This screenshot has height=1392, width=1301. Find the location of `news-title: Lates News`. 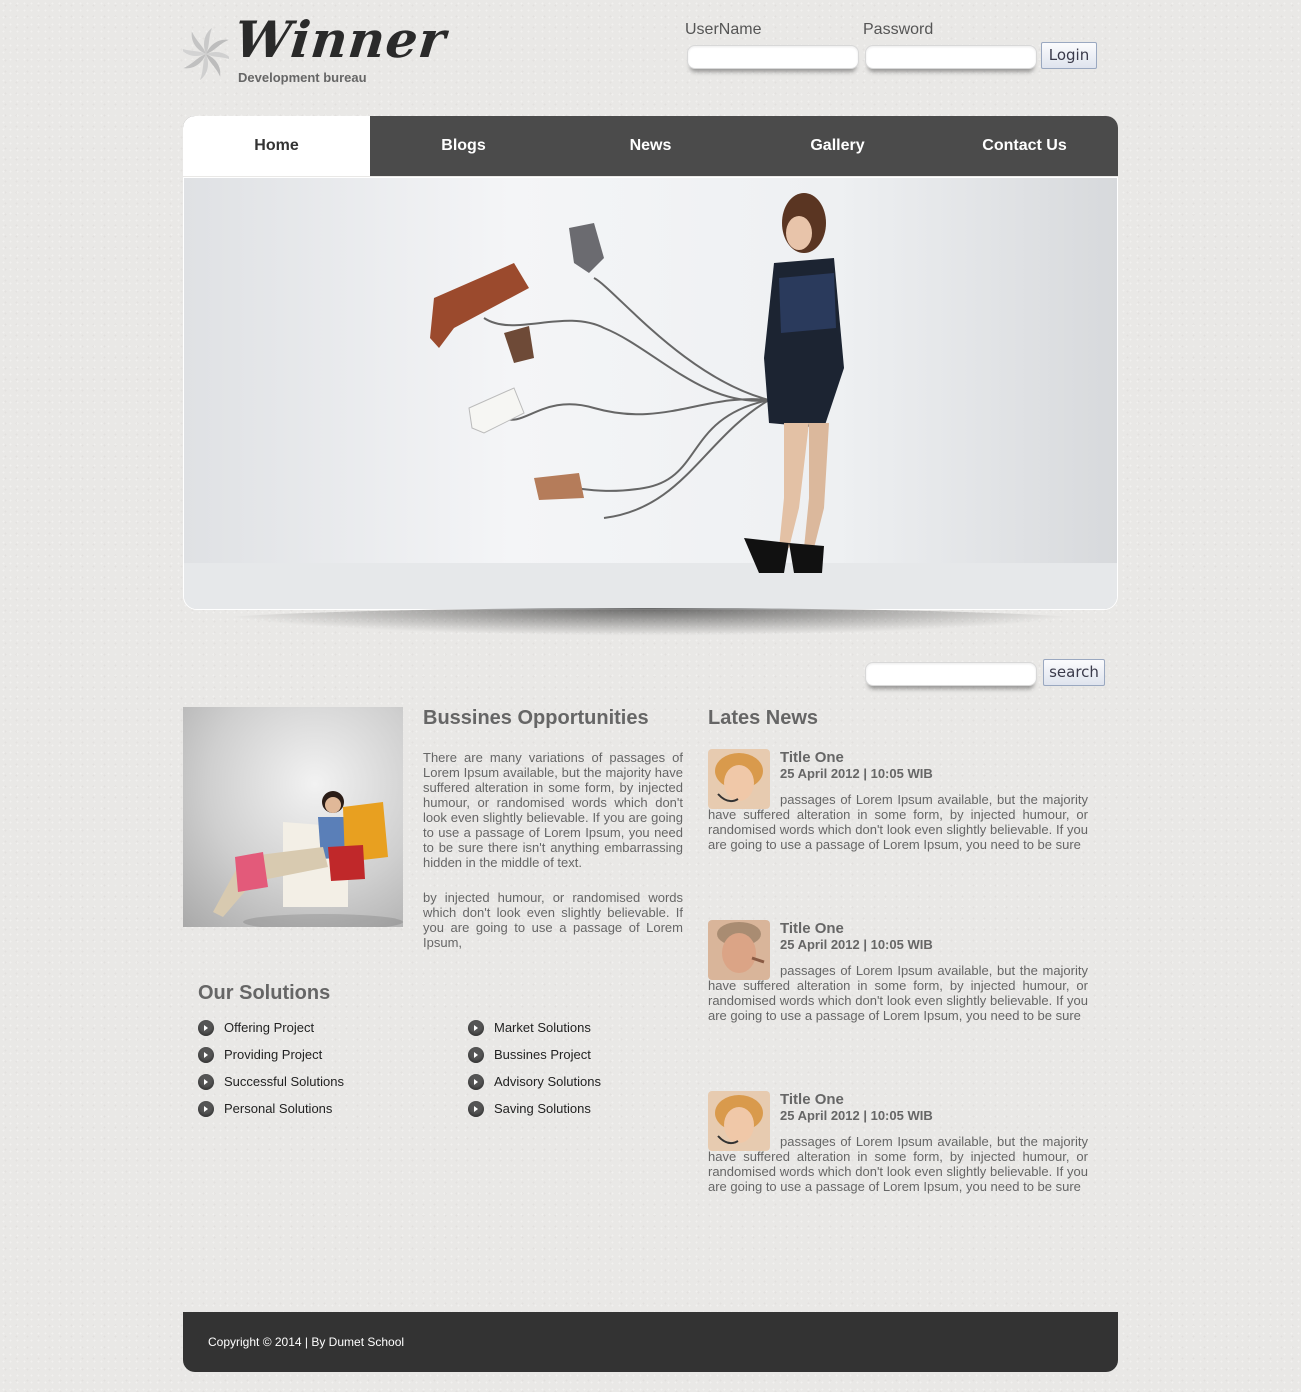

news-title: Lates News is located at coordinates (763, 718).